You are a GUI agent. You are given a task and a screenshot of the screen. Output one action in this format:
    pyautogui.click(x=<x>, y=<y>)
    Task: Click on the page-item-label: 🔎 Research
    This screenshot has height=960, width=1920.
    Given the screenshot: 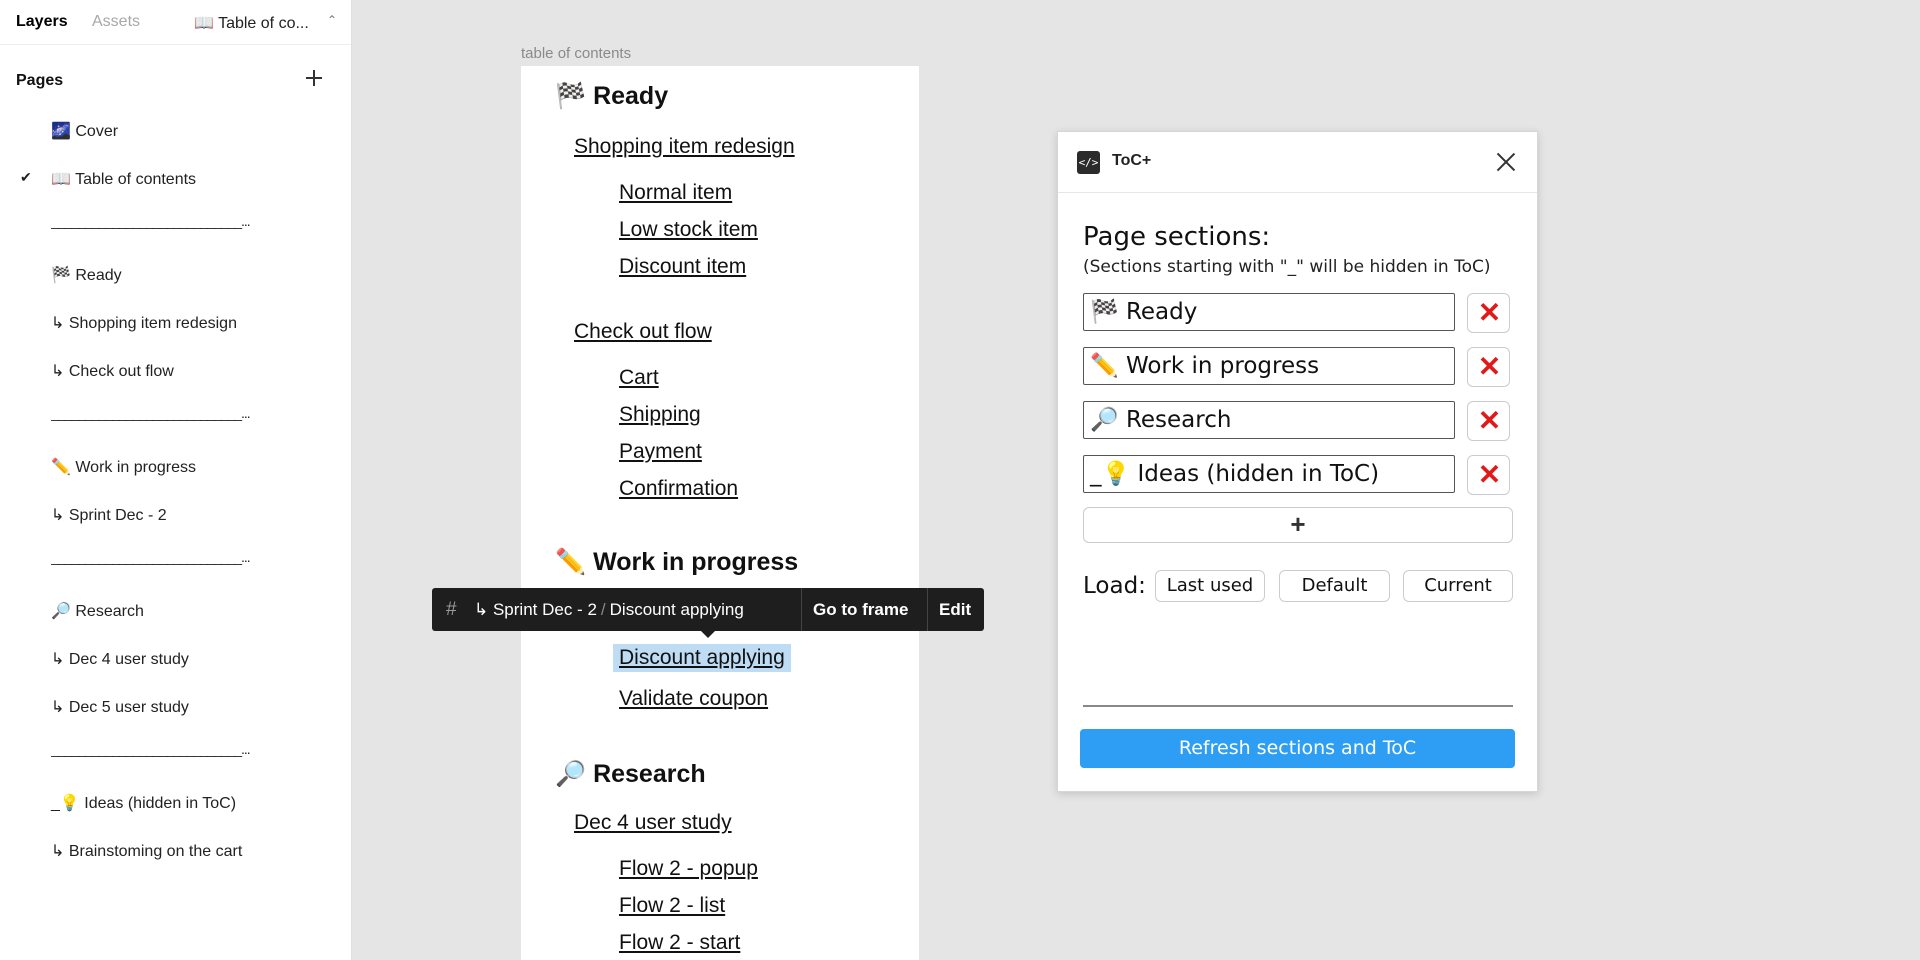 What is the action you would take?
    pyautogui.click(x=97, y=611)
    